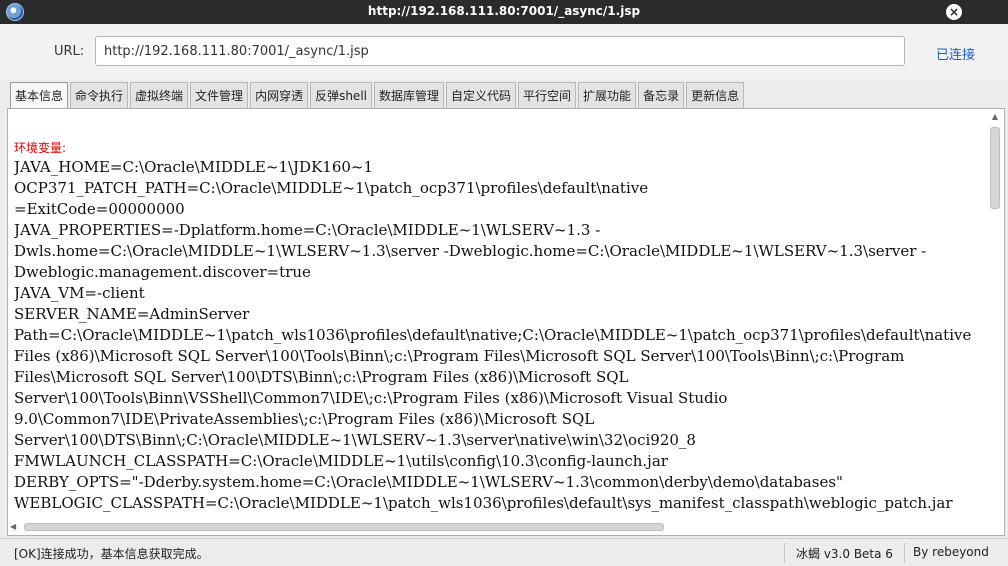 This screenshot has width=1008, height=566. What do you see at coordinates (219, 95) in the screenshot?
I see `tab-file-manager: 文件管理` at bounding box center [219, 95].